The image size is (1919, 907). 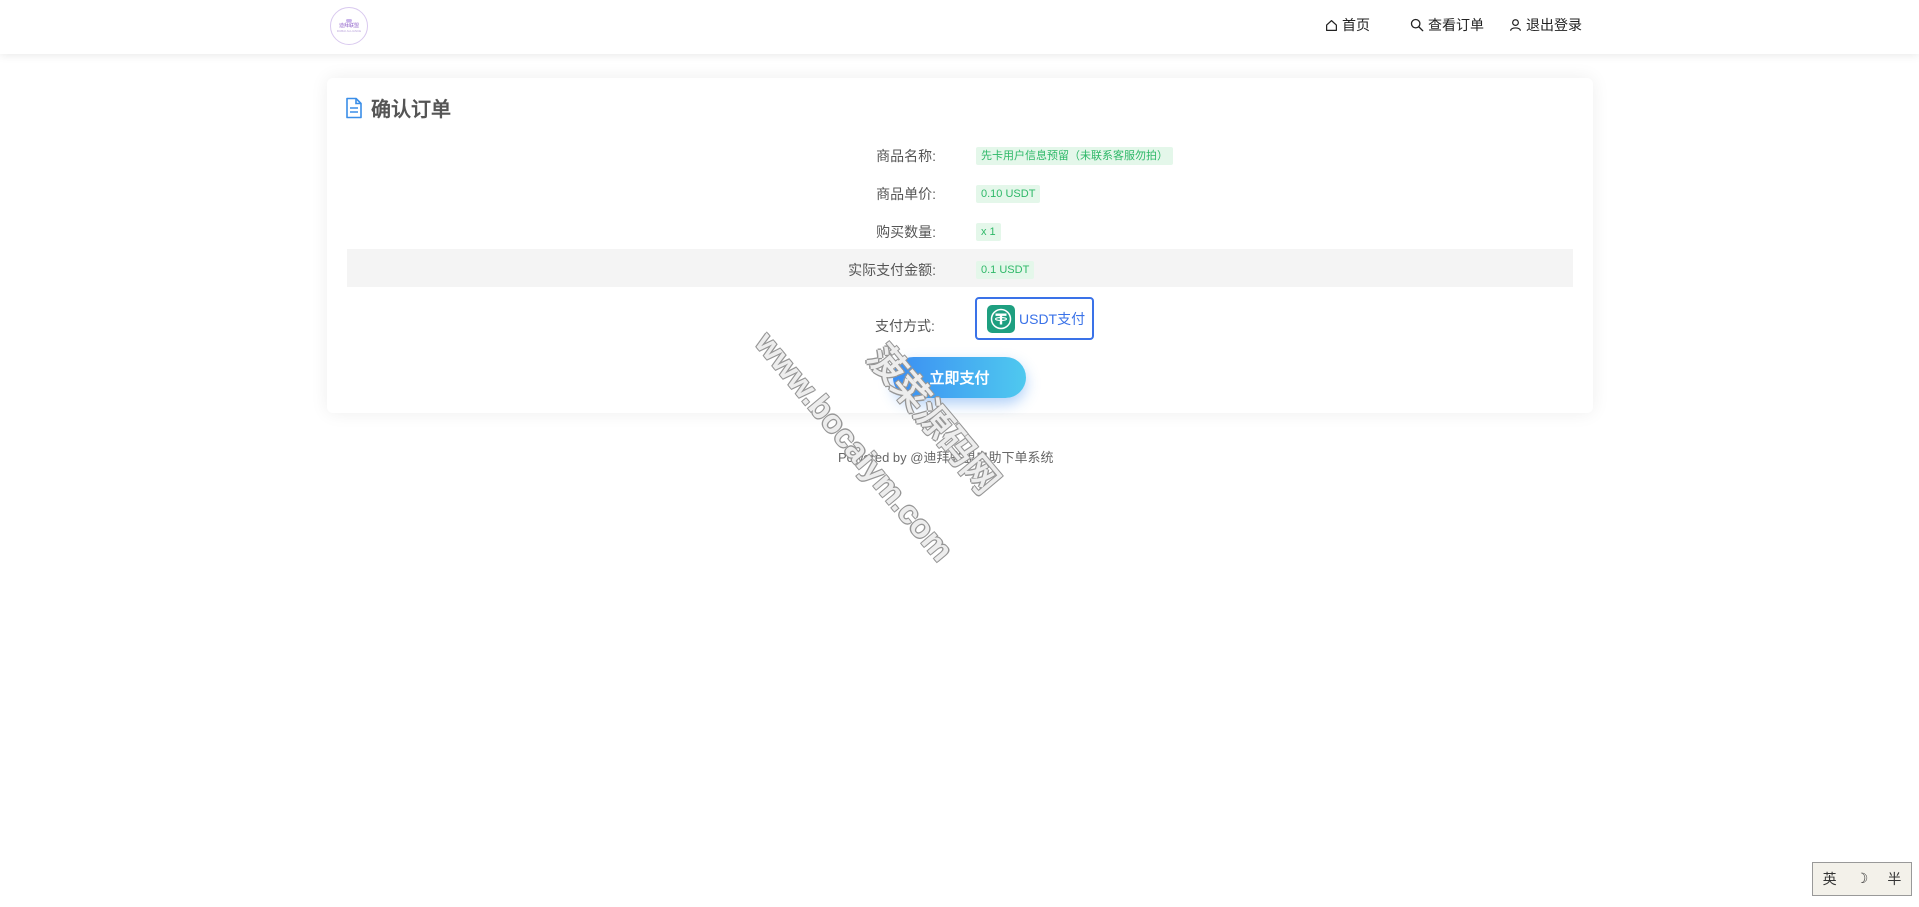 I want to click on nav-view-orders: 查看订单, so click(x=1447, y=25).